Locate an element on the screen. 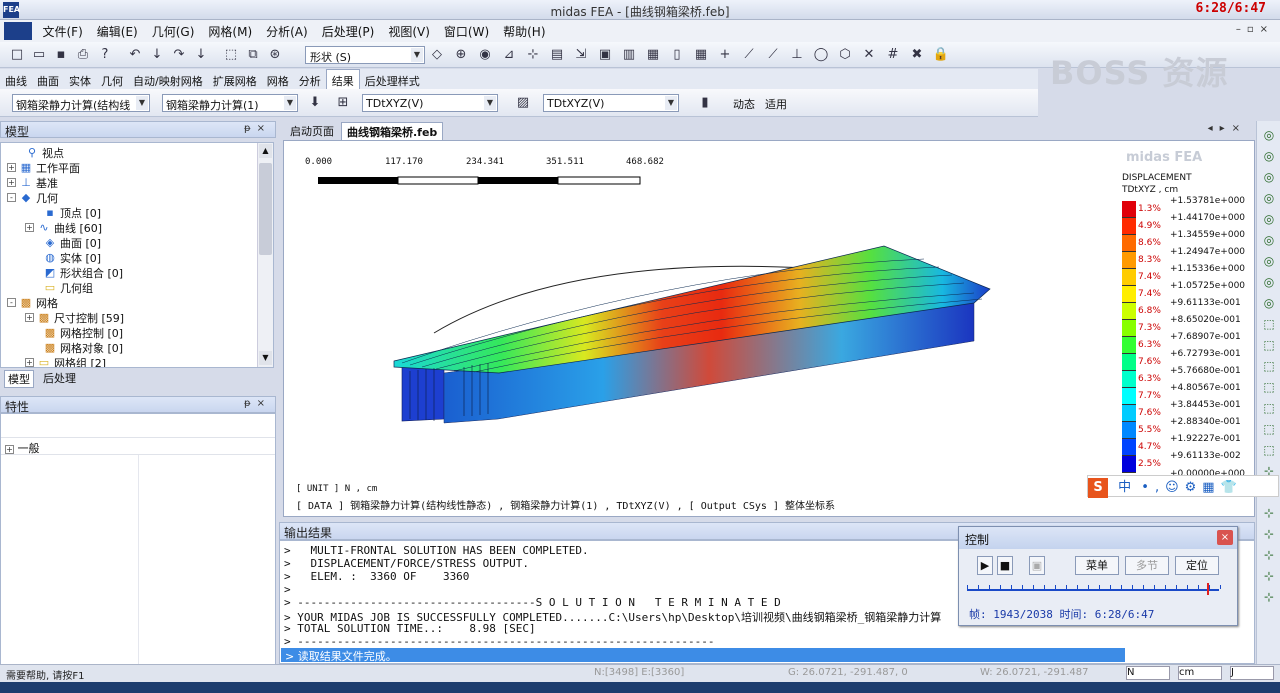  shape-select: 形状 (S) ▼ is located at coordinates (365, 55).